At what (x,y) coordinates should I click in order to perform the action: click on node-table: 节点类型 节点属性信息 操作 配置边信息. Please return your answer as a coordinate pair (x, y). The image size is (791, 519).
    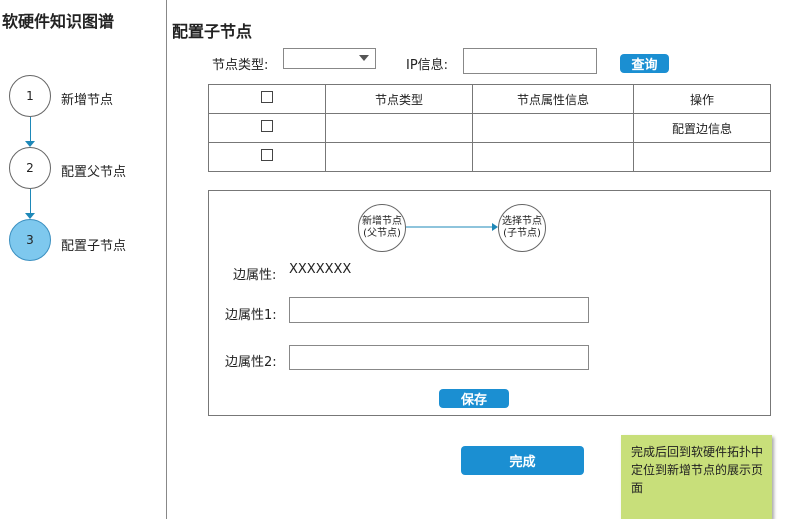
    Looking at the image, I should click on (489, 128).